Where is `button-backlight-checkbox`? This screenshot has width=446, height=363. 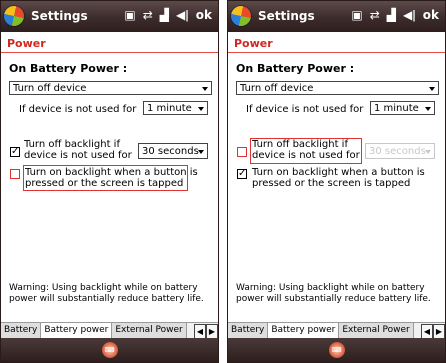
button-backlight-checkbox is located at coordinates (15, 174).